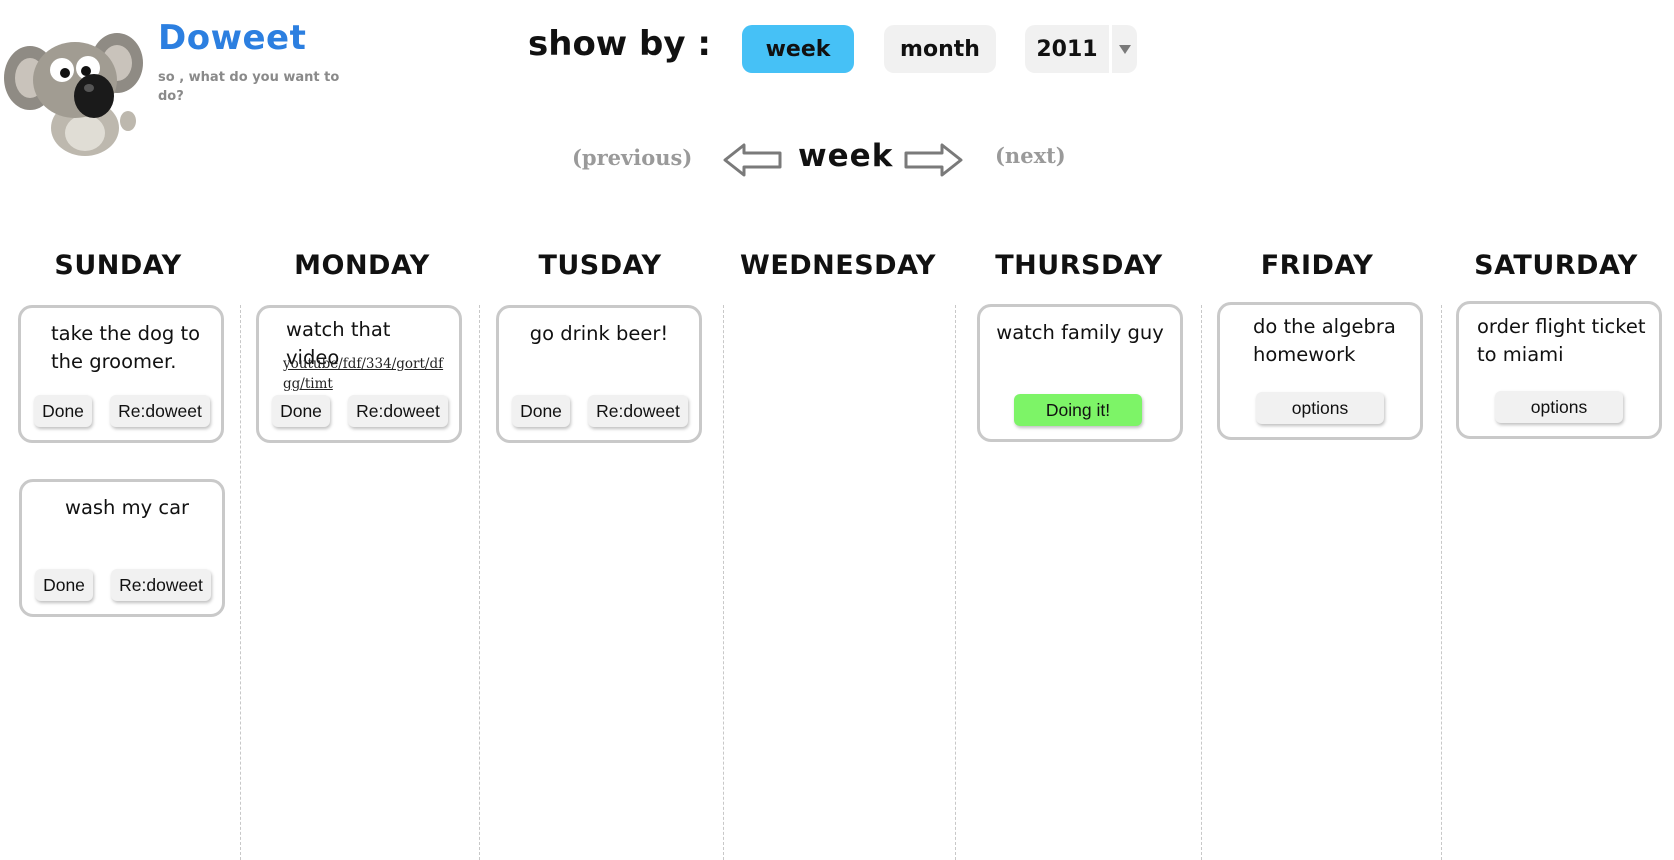  Describe the element at coordinates (1559, 370) in the screenshot. I see `task-card: order flight ticket to miami options` at that location.